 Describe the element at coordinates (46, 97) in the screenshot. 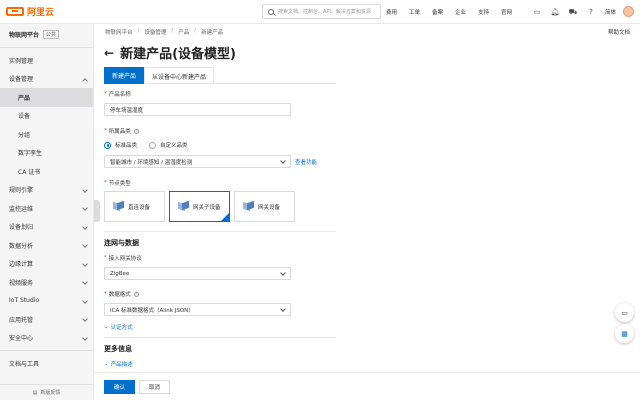

I see `sidebar-item-products: 产品` at that location.